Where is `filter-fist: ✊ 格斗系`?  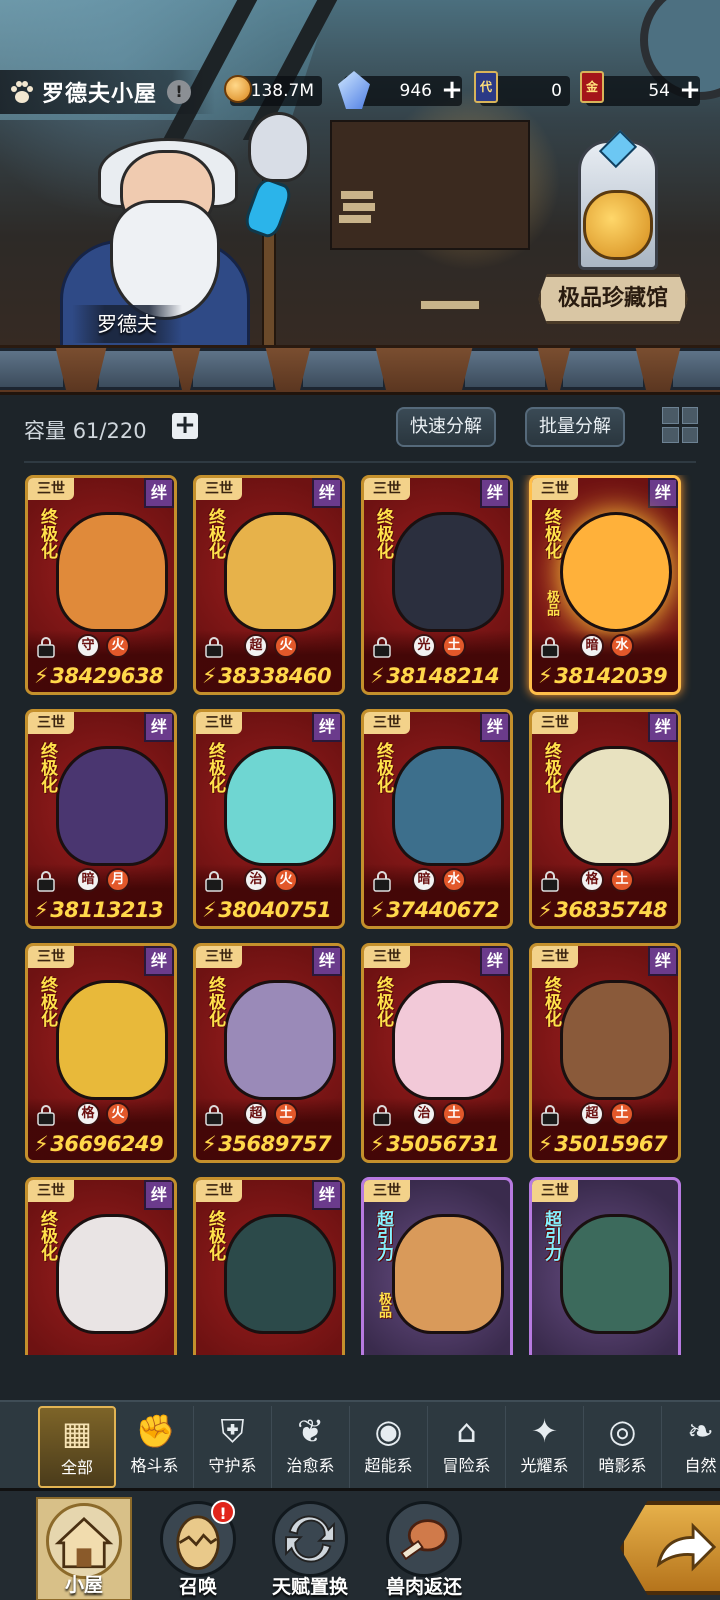 filter-fist: ✊ 格斗系 is located at coordinates (155, 1447).